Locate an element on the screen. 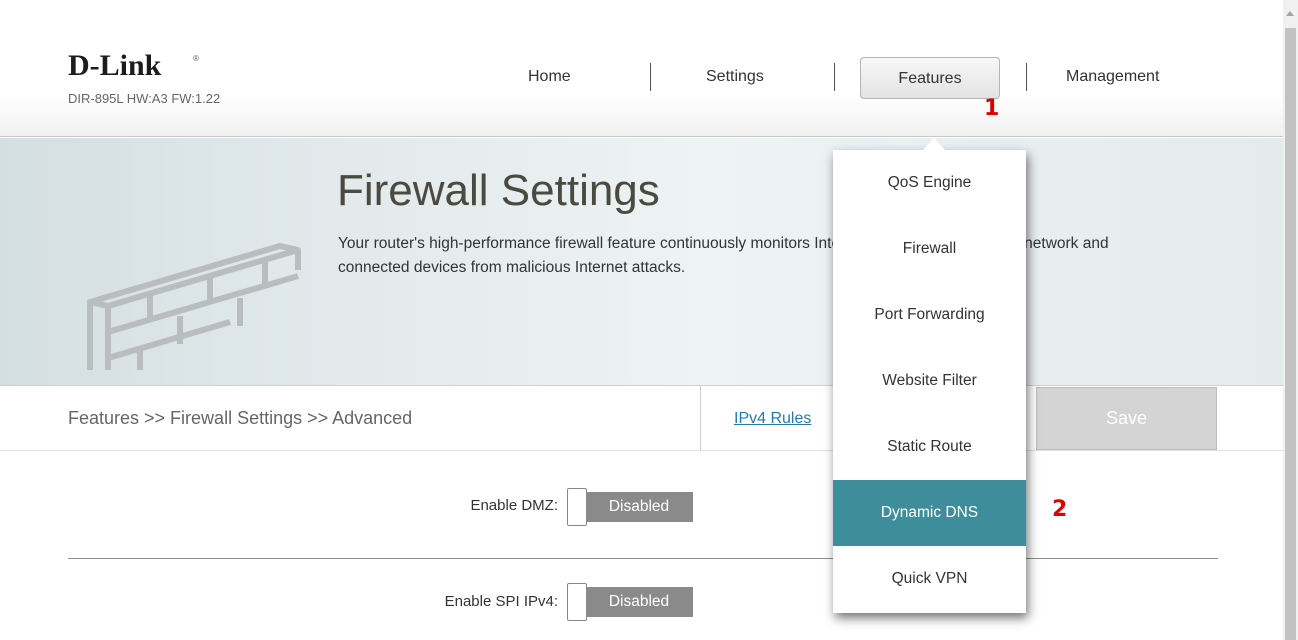 The width and height of the screenshot is (1298, 640). dmz-label: Enable DMZ: is located at coordinates (514, 505).